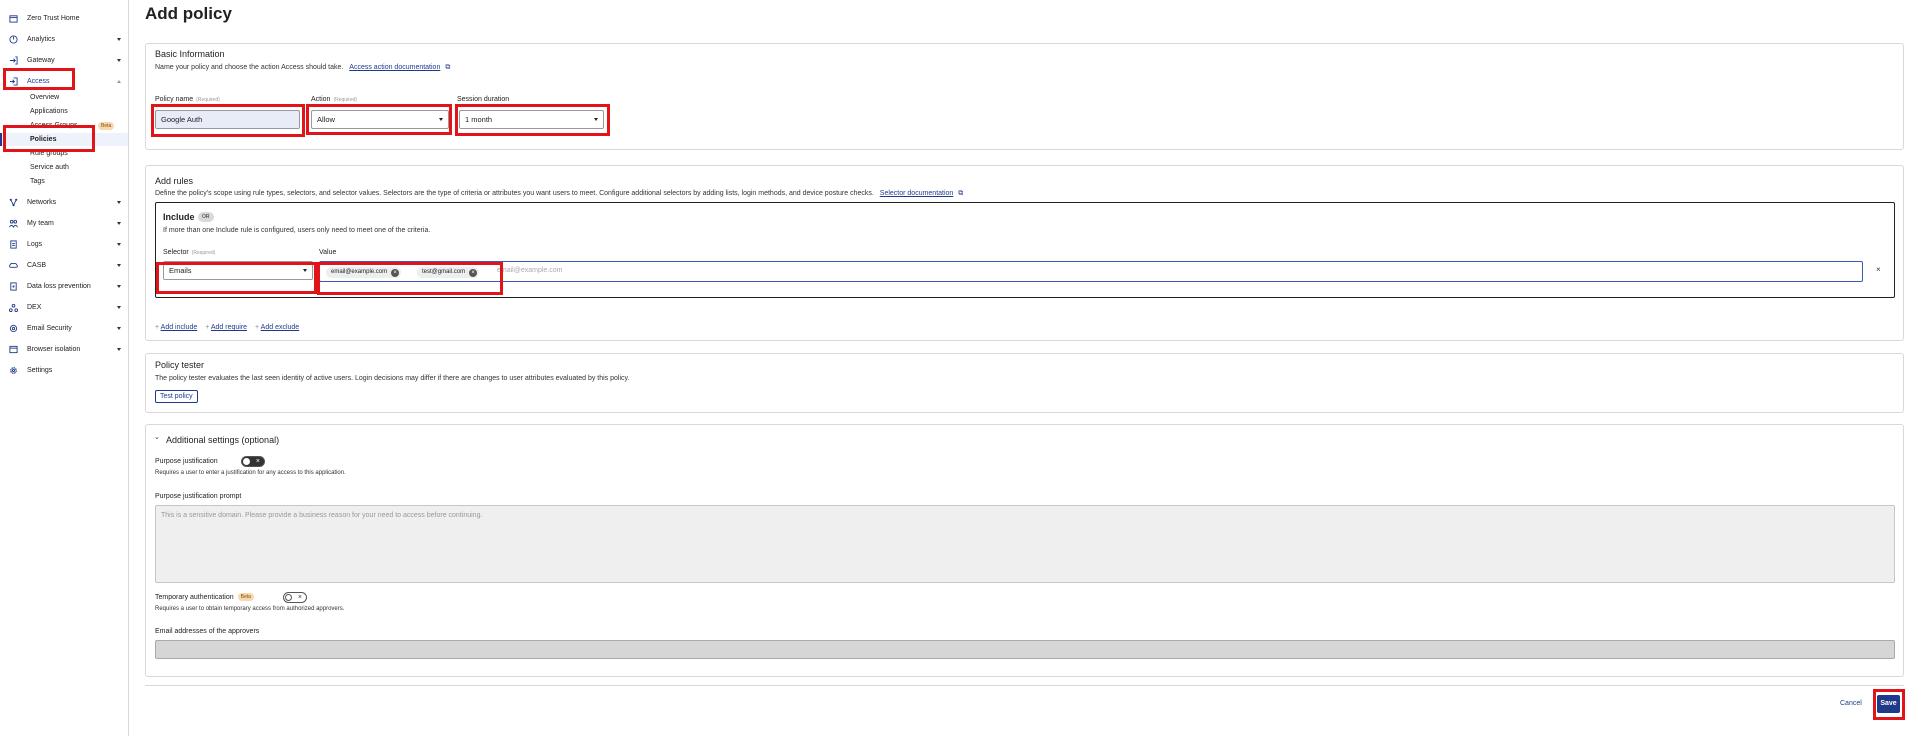 Image resolution: width=1918 pixels, height=736 pixels. Describe the element at coordinates (64, 202) in the screenshot. I see `sidebar-item-networks: Networks` at that location.